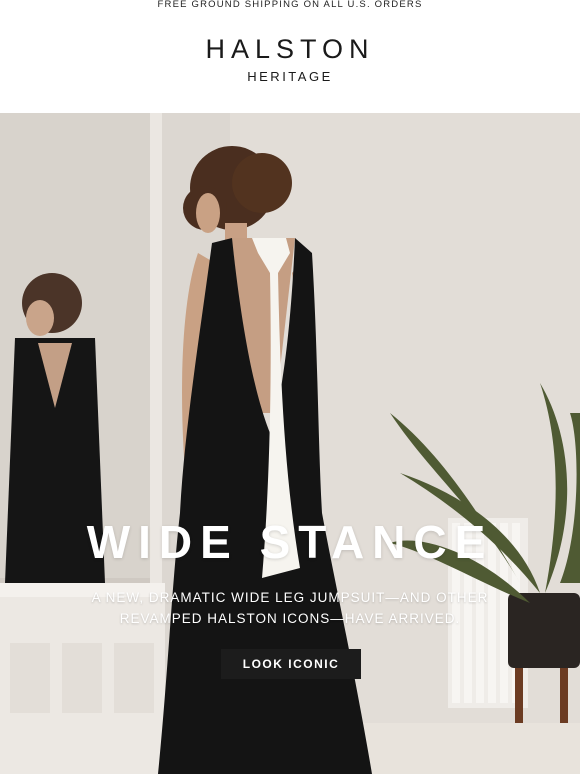 The image size is (580, 774). What do you see at coordinates (290, 49) in the screenshot?
I see `brand-logo: HALSTON` at bounding box center [290, 49].